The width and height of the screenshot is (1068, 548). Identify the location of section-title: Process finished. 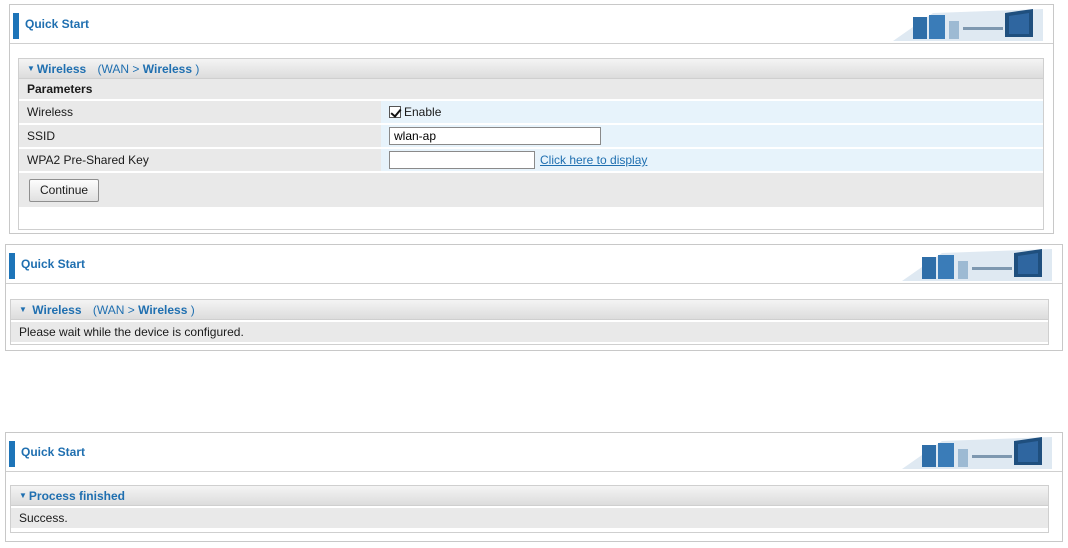
(76, 496).